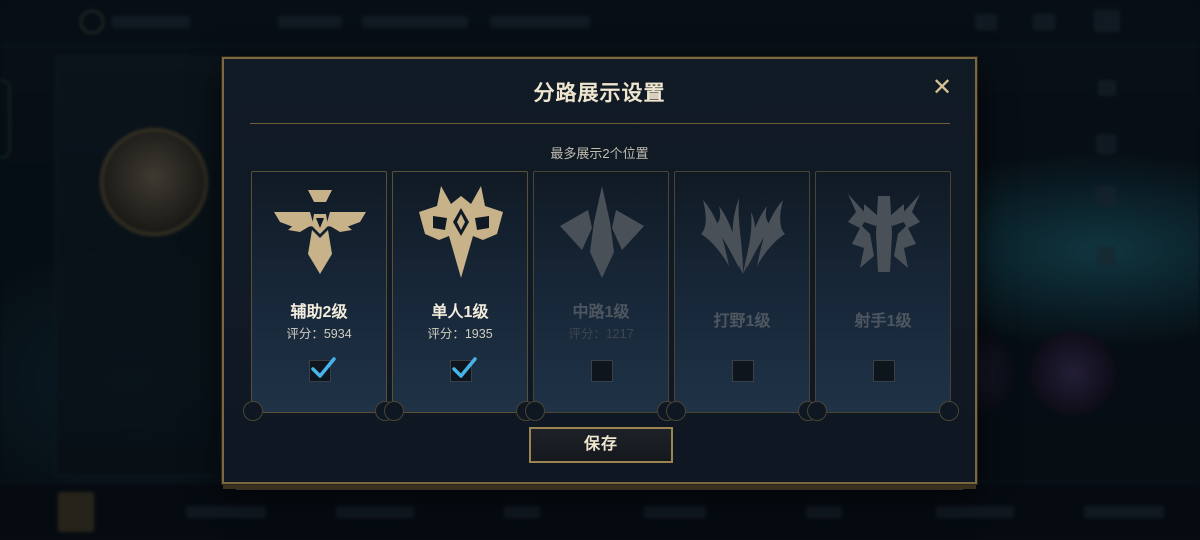 The height and width of the screenshot is (540, 1200). Describe the element at coordinates (742, 296) in the screenshot. I see `lane-card-jungle: 打野1级` at that location.